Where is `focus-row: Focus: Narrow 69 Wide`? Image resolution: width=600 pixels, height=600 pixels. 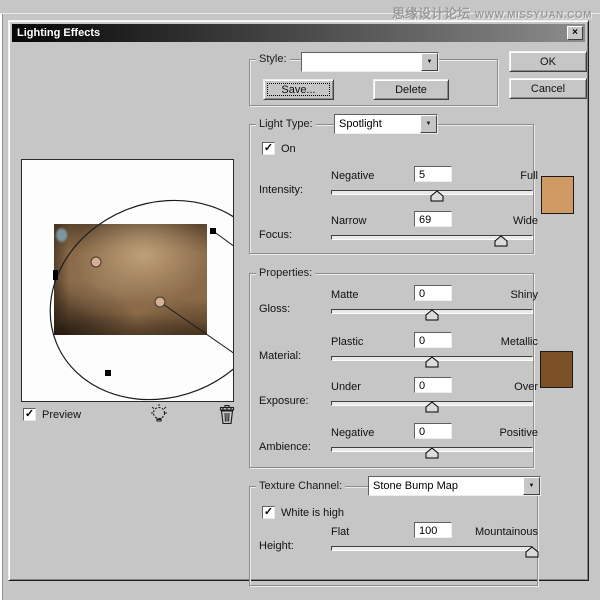 focus-row: Focus: Narrow 69 Wide is located at coordinates (397, 231).